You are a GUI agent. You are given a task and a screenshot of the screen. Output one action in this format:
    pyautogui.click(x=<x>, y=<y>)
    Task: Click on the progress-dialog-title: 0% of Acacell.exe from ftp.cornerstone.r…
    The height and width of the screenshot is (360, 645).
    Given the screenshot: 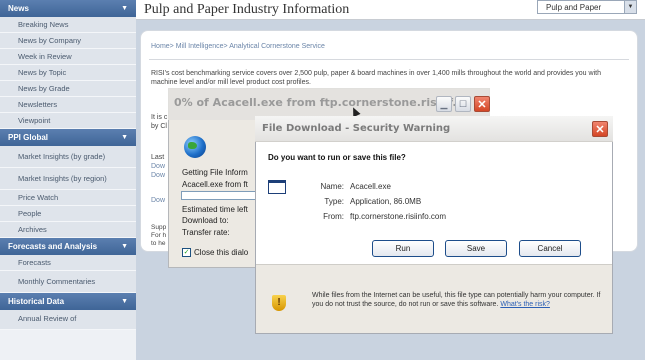 What is the action you would take?
    pyautogui.click(x=319, y=102)
    